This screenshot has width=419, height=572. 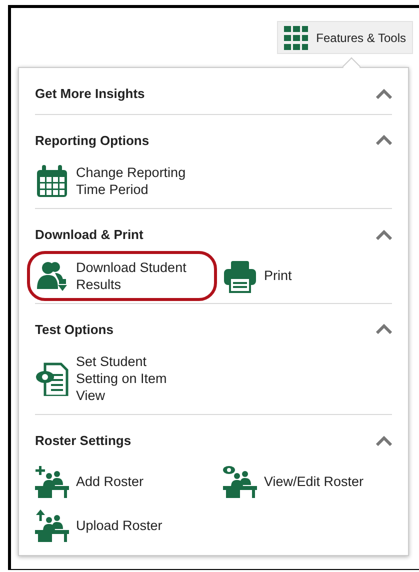 I want to click on menu-item: Download Student Results, so click(x=122, y=275).